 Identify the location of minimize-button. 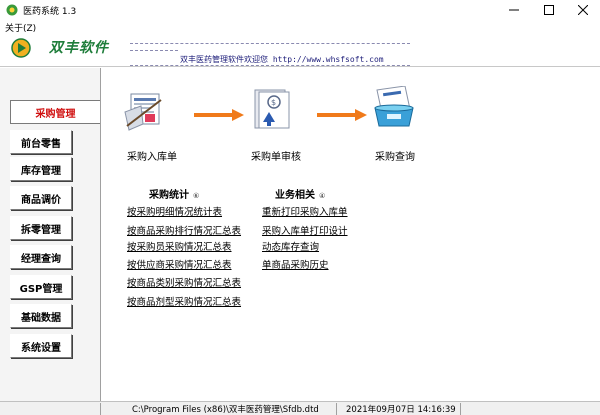
(514, 10).